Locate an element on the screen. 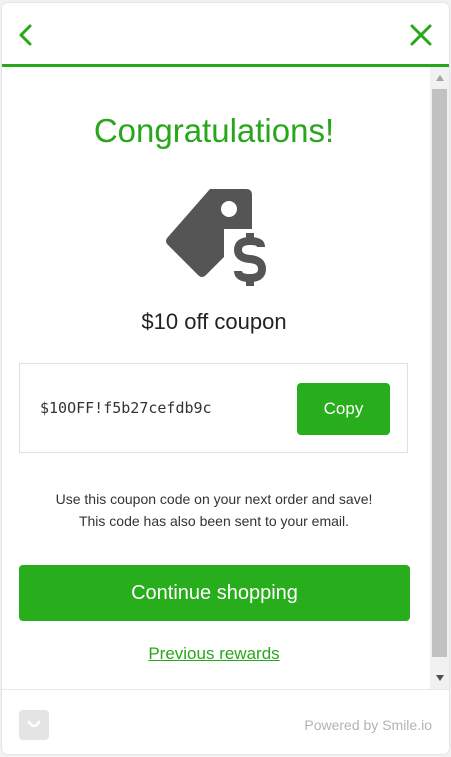 This screenshot has width=451, height=757. smile-icon is located at coordinates (34, 724).